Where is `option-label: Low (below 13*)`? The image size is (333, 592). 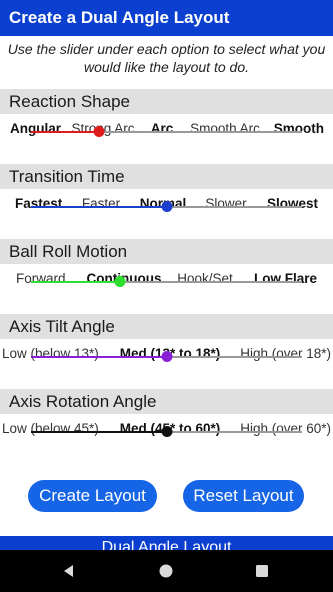 option-label: Low (below 13*) is located at coordinates (50, 353).